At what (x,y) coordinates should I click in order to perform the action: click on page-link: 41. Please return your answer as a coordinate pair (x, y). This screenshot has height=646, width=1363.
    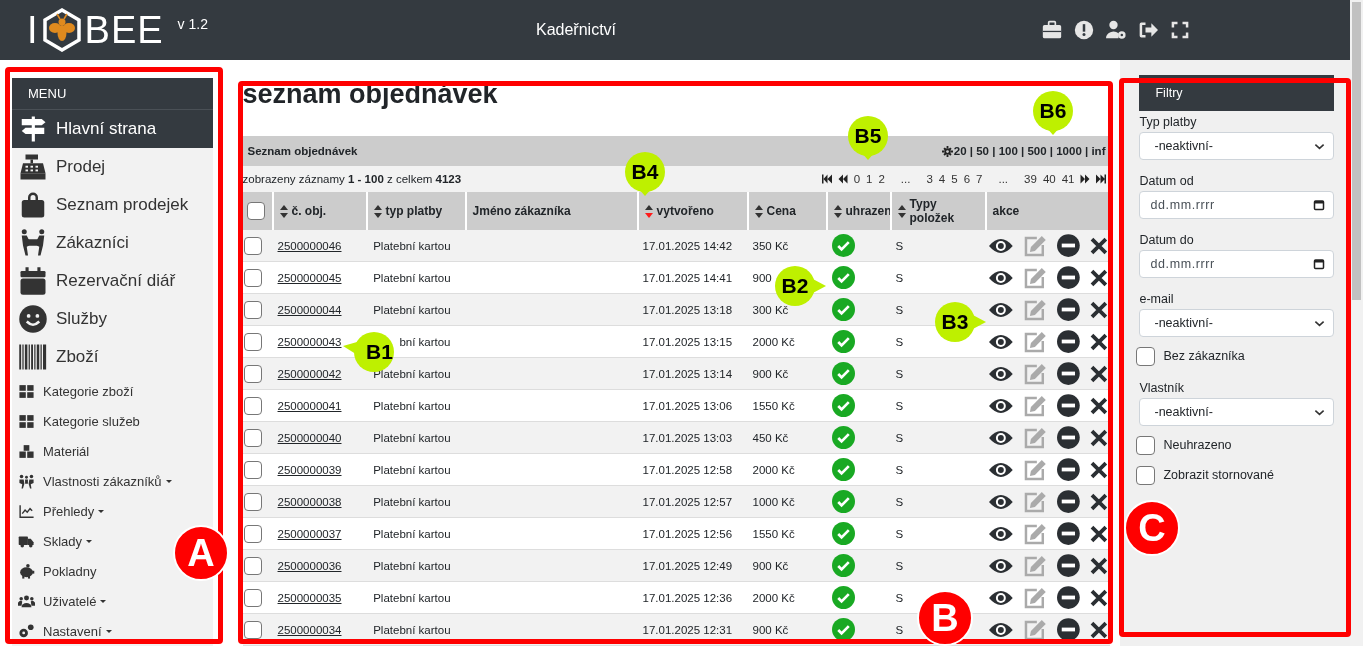
    Looking at the image, I should click on (1068, 179).